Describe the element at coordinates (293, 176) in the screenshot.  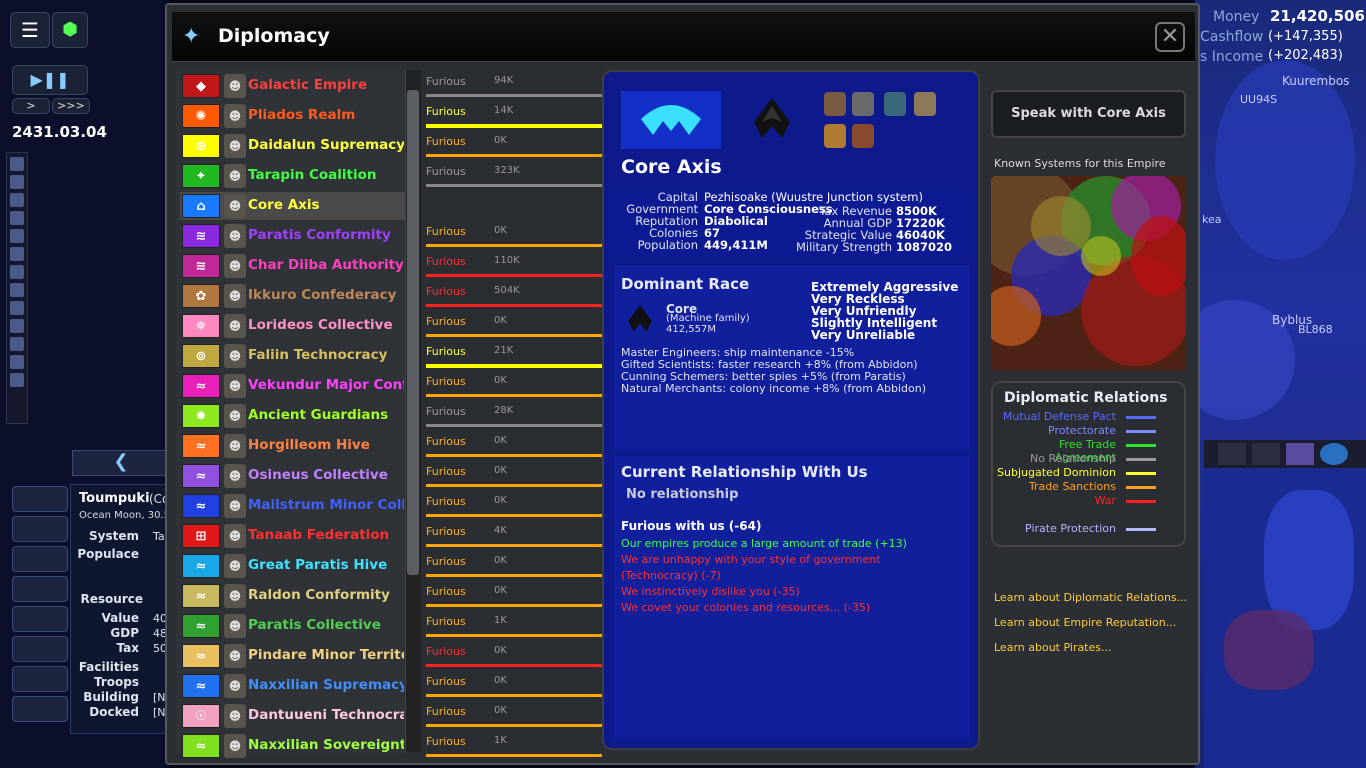
I see `empire-row: ✦ ☻ Tarapin Coalition` at that location.